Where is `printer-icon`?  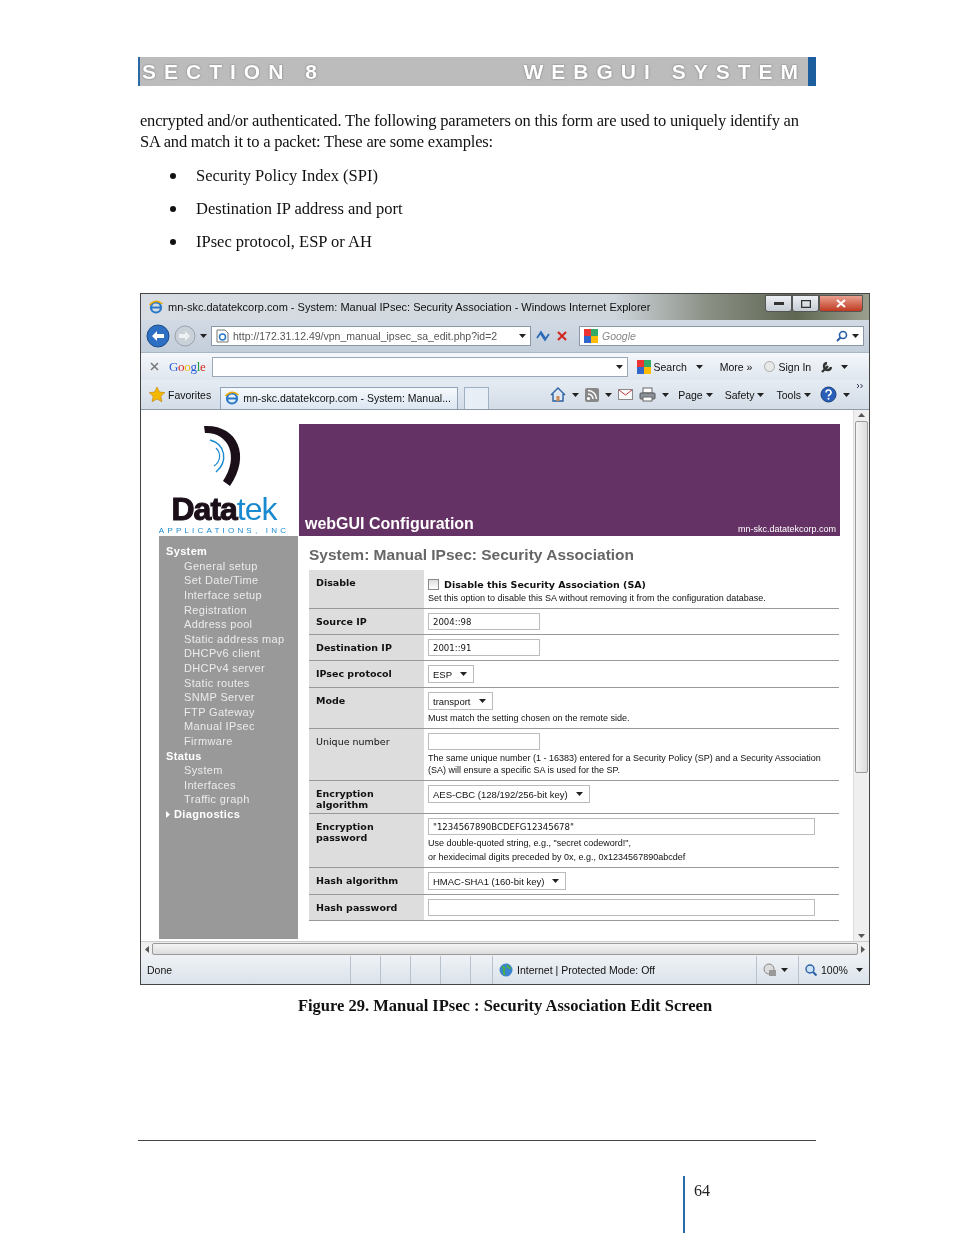 printer-icon is located at coordinates (648, 395).